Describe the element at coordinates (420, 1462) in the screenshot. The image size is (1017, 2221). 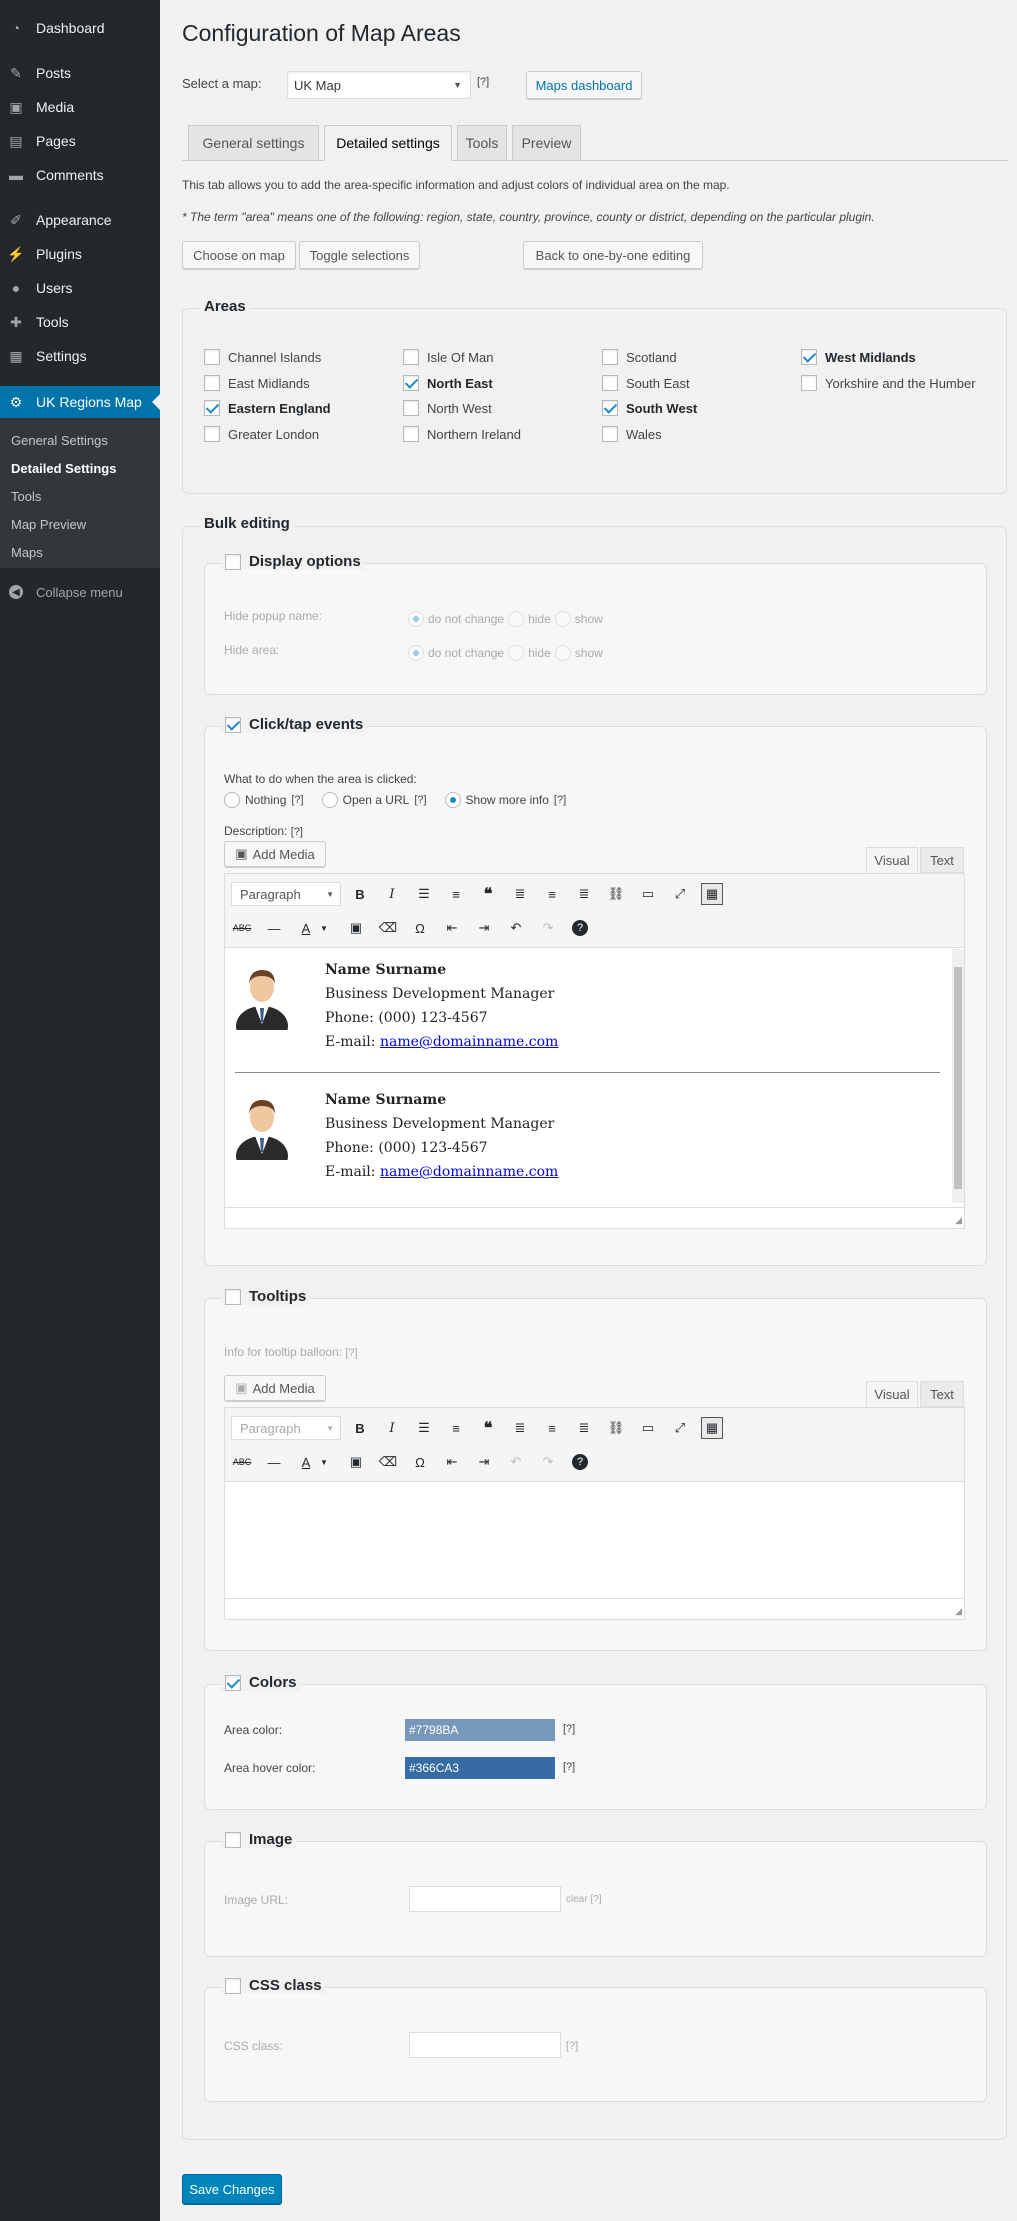
I see `special-character-icon: Ω` at that location.